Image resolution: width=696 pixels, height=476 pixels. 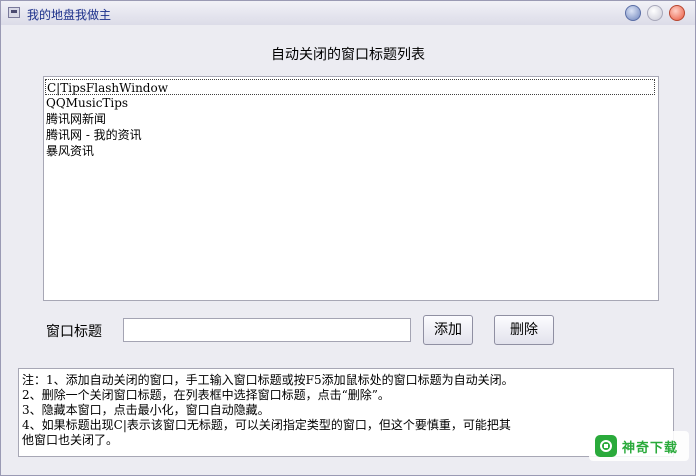 I want to click on close-button, so click(x=677, y=13).